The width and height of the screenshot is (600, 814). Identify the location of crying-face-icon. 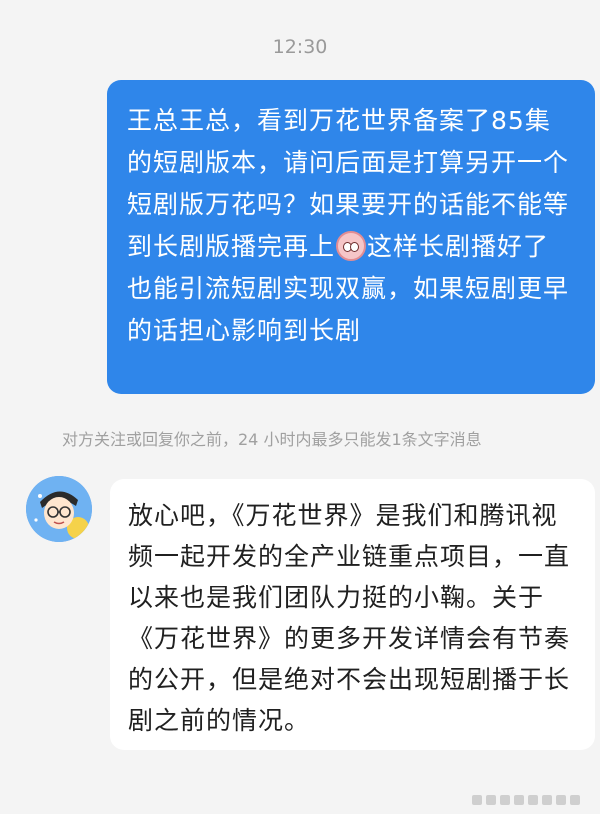
(351, 246).